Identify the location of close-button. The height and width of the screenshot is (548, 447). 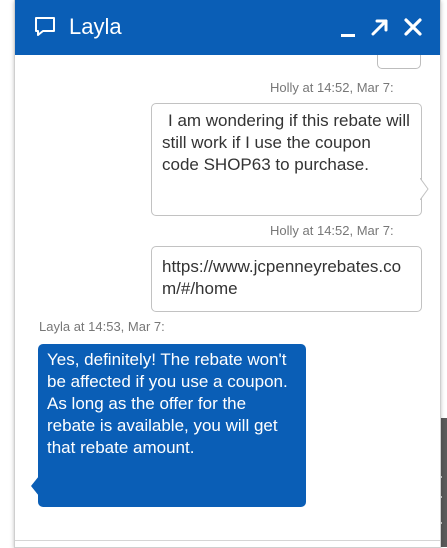
(413, 27).